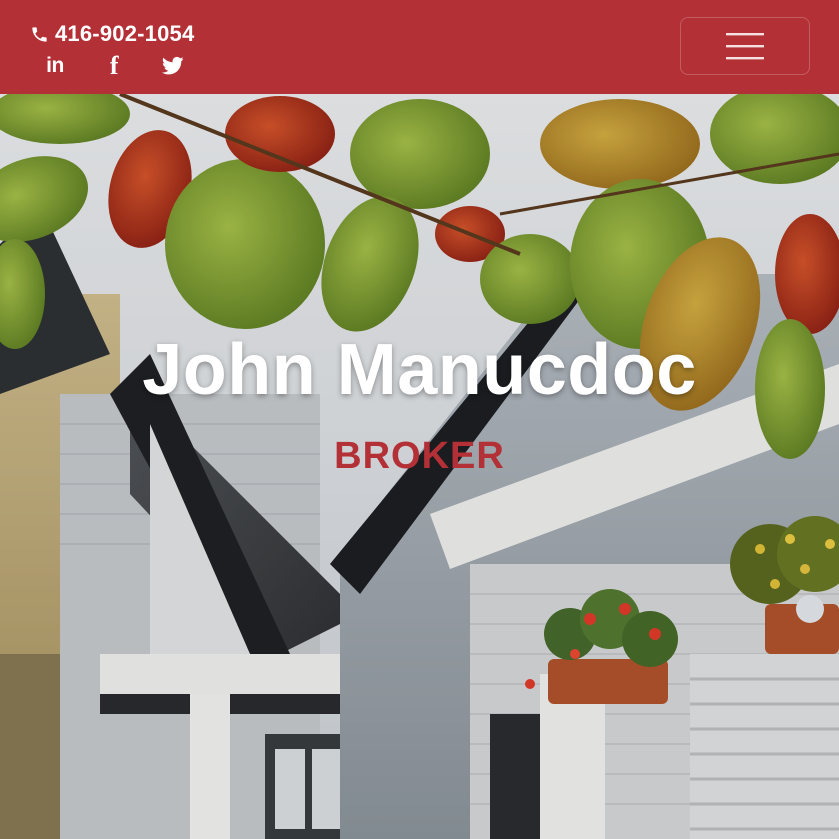 Image resolution: width=839 pixels, height=839 pixels. I want to click on twitter-link, so click(173, 66).